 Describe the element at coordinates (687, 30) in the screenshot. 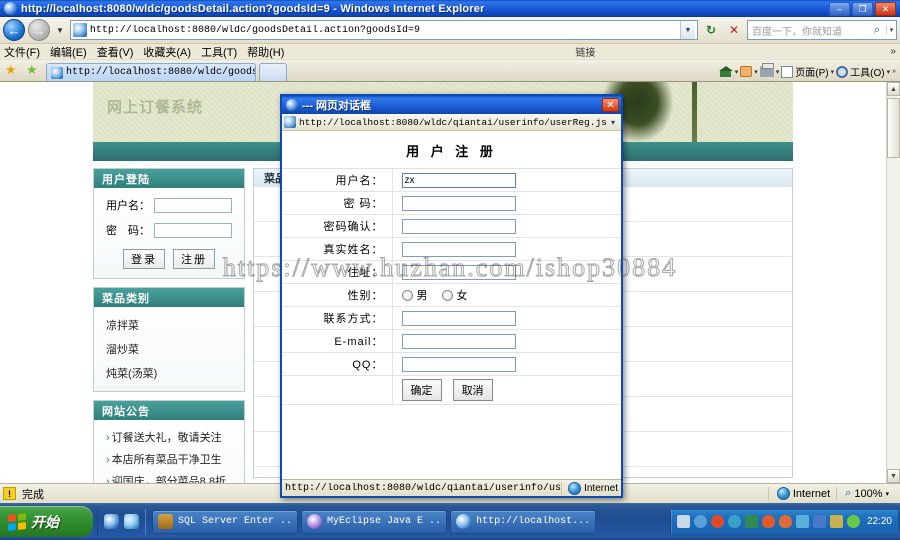

I see `address-dropdown-icon: ▼` at that location.